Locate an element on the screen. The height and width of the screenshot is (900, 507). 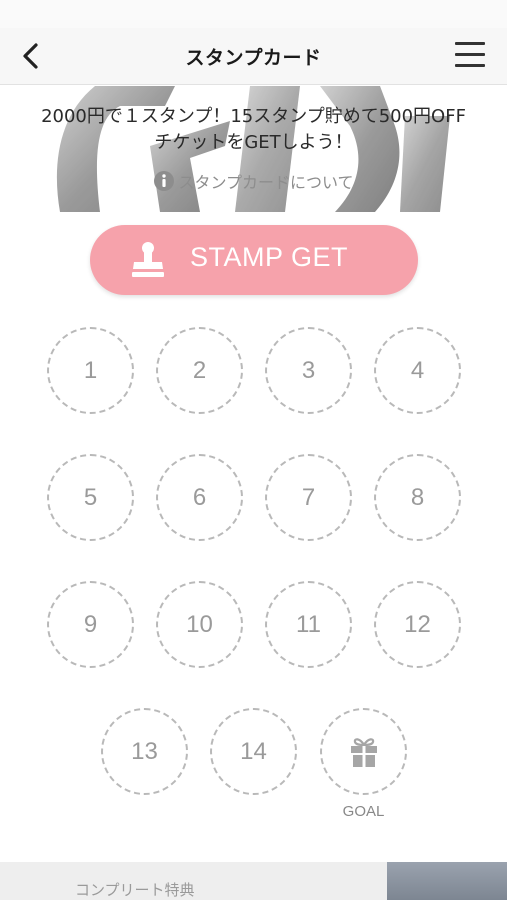
stamp-get-button: STAMP GET is located at coordinates (254, 260).